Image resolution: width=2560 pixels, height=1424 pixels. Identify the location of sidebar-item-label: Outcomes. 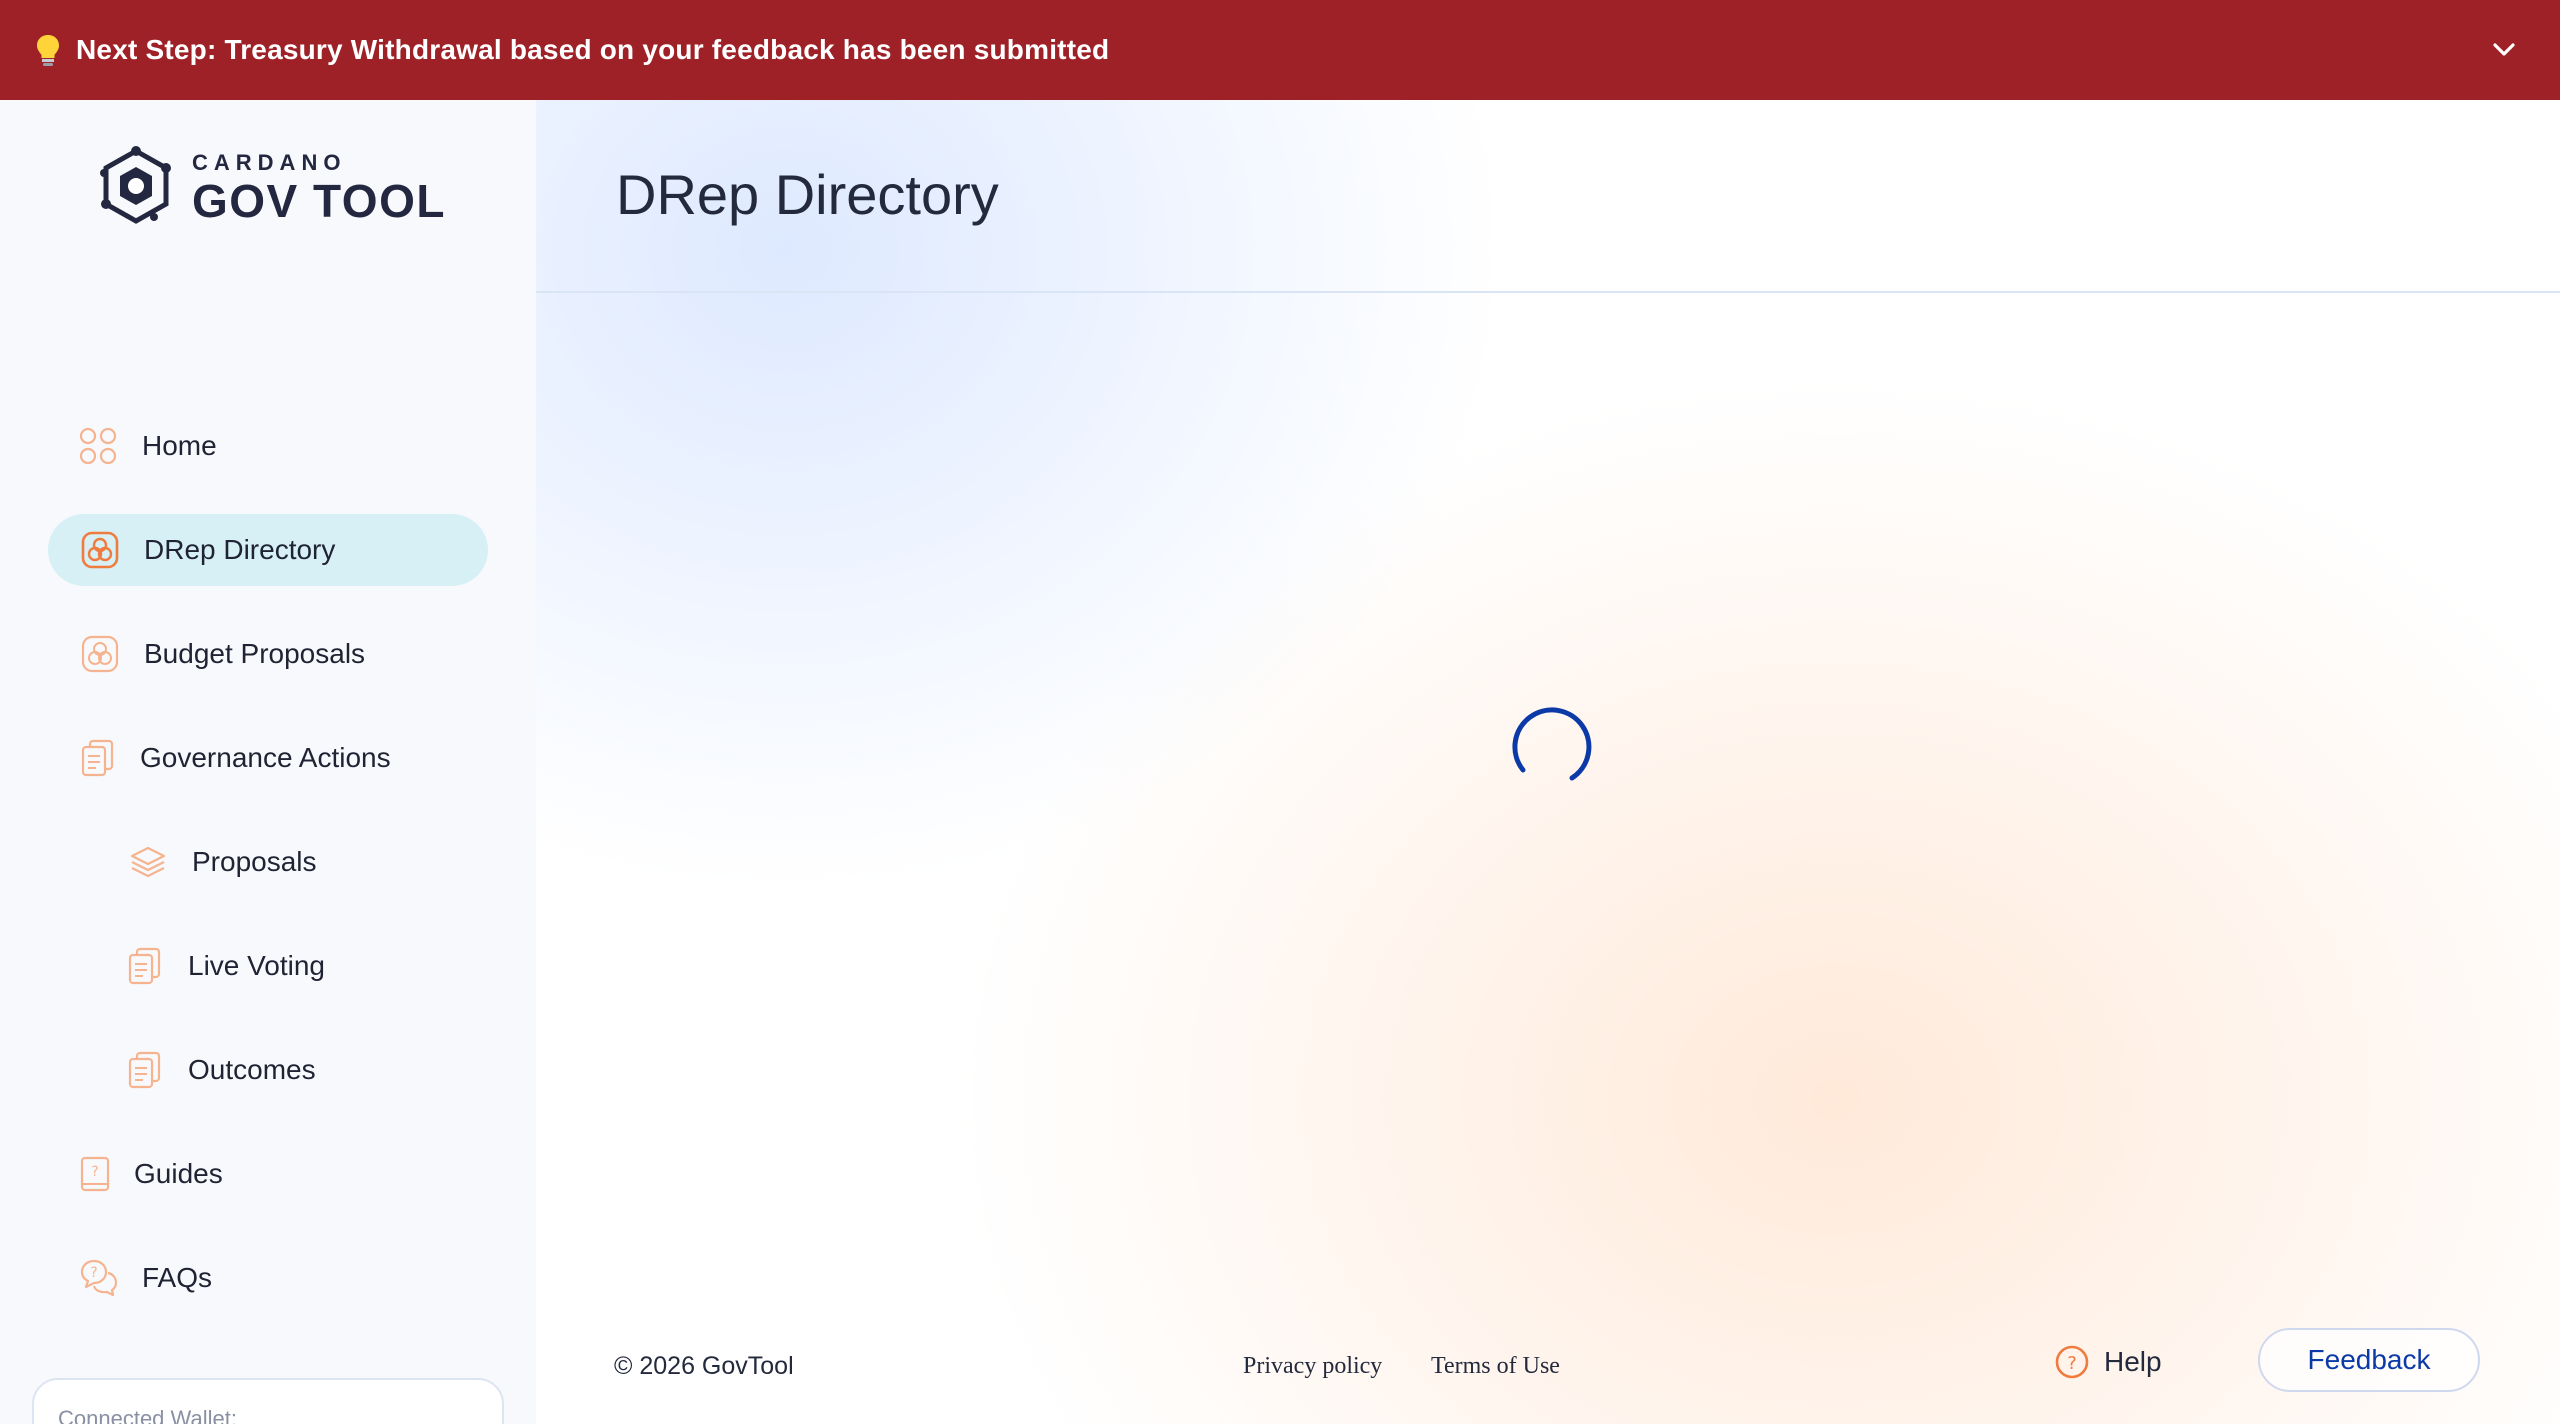
(252, 1069).